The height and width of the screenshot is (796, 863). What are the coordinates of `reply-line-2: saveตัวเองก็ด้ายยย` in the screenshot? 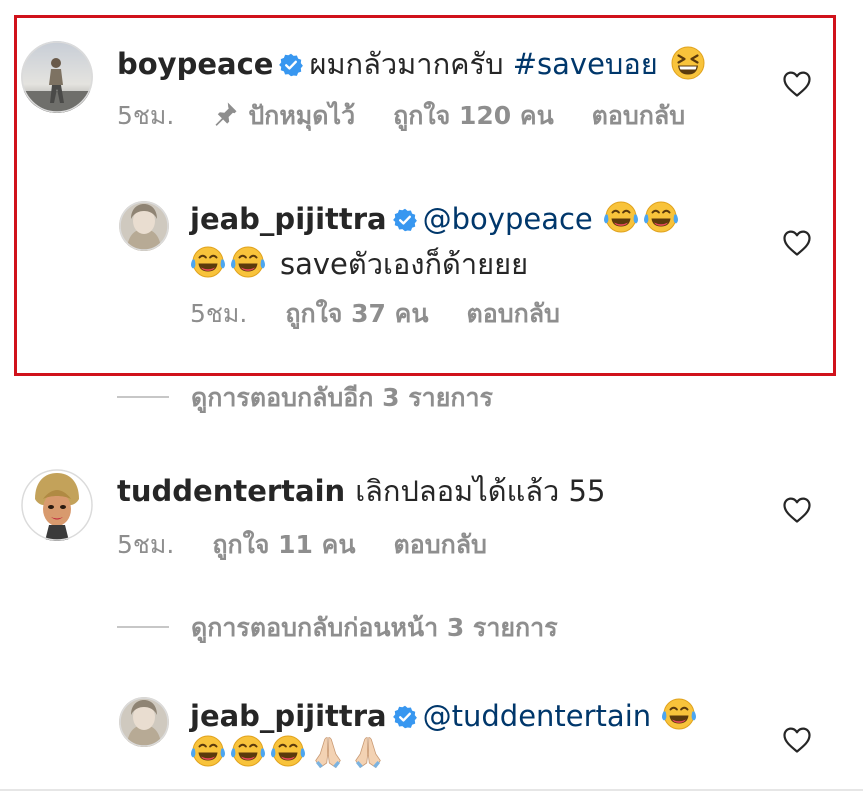 It's located at (359, 263).